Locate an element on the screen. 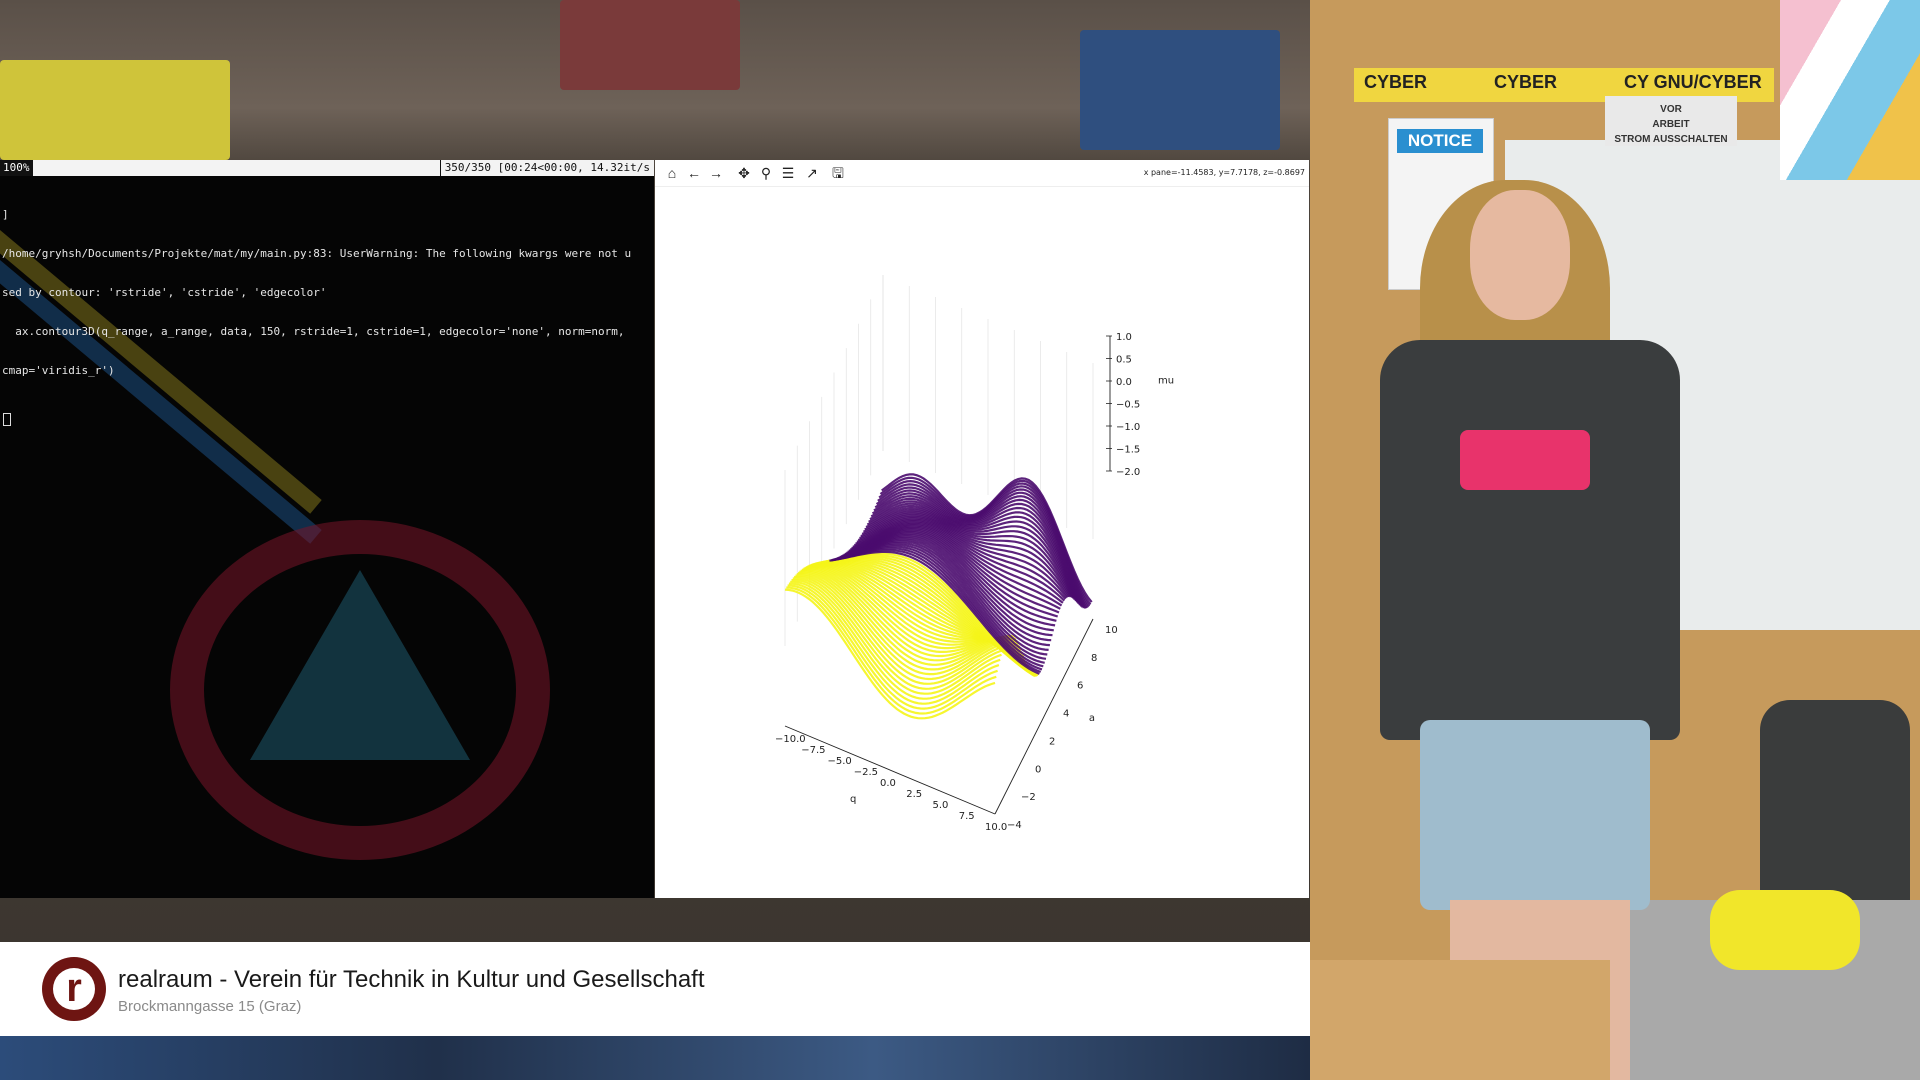 The height and width of the screenshot is (1080, 1920). q-tick-label: 7.5 is located at coordinates (967, 816).